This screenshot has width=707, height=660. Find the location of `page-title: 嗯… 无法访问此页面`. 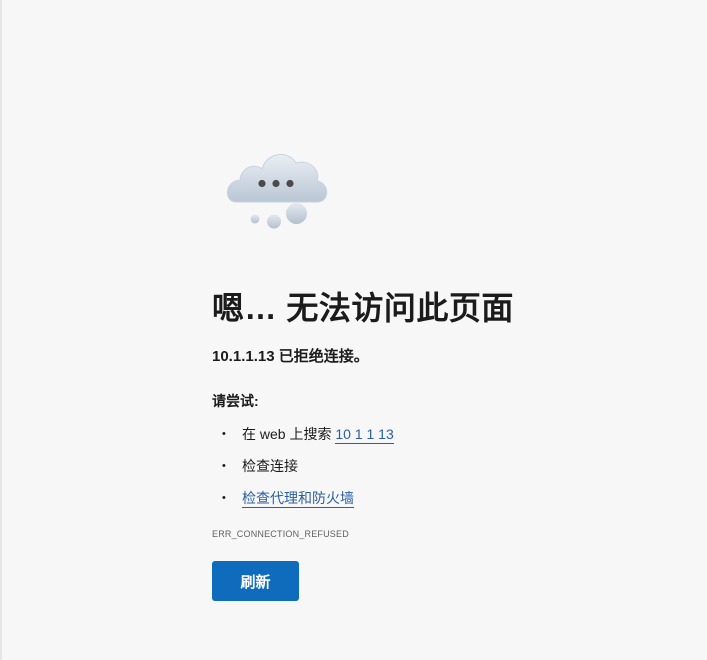

page-title: 嗯… 无法访问此页面 is located at coordinates (363, 308).